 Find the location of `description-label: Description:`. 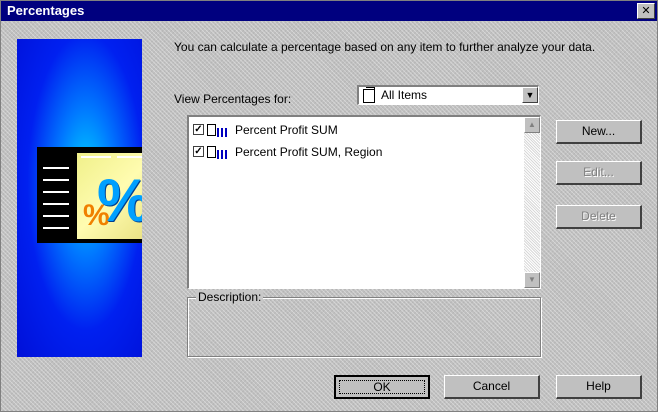

description-label: Description: is located at coordinates (230, 297).